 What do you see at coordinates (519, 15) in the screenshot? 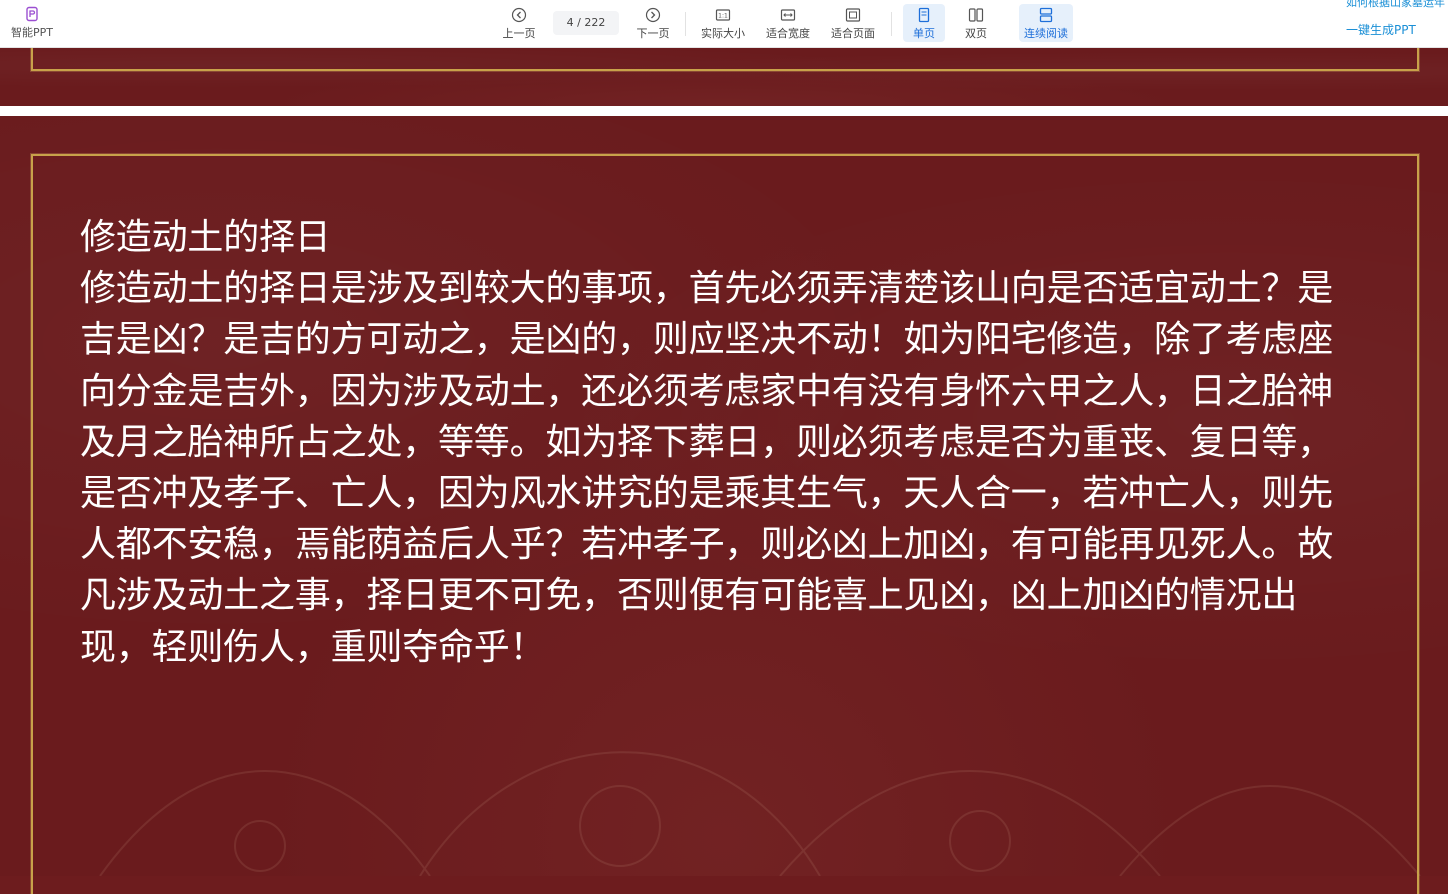
I see `chevron-left-circle-icon` at bounding box center [519, 15].